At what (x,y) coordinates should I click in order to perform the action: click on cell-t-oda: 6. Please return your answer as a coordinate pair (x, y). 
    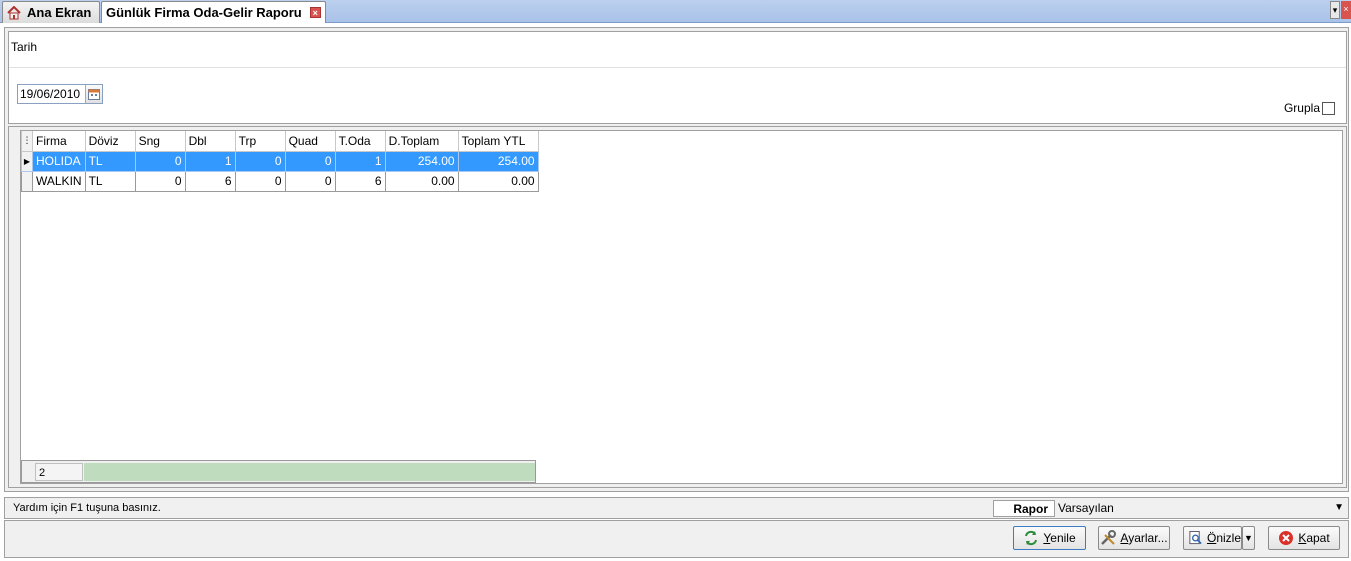
    Looking at the image, I should click on (360, 181).